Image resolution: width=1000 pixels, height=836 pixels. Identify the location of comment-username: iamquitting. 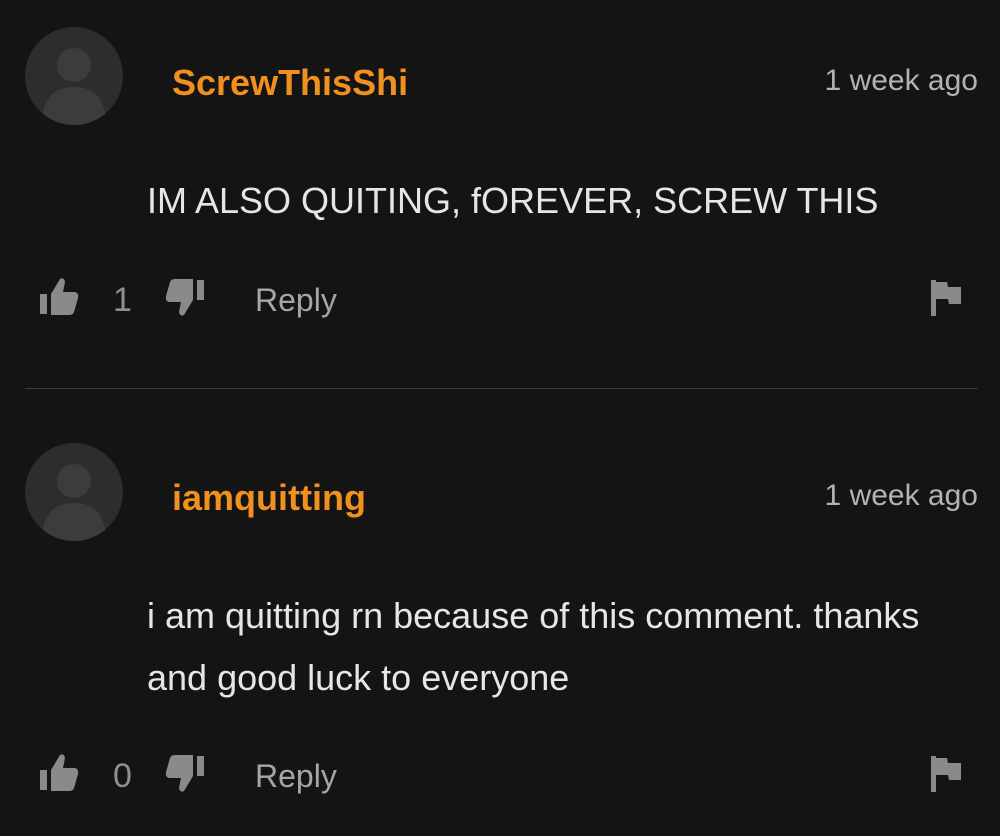
(269, 498).